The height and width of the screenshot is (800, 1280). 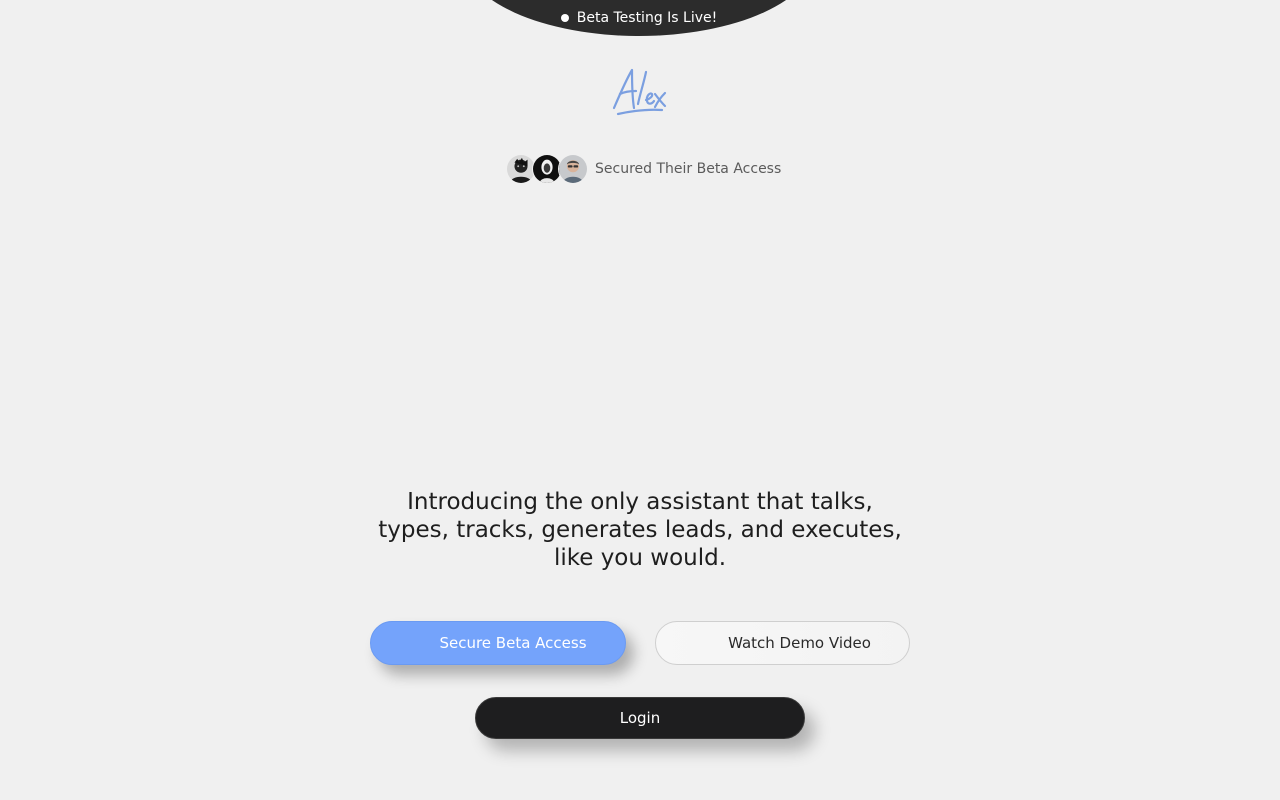 What do you see at coordinates (564, 18) in the screenshot?
I see `status-dot-icon` at bounding box center [564, 18].